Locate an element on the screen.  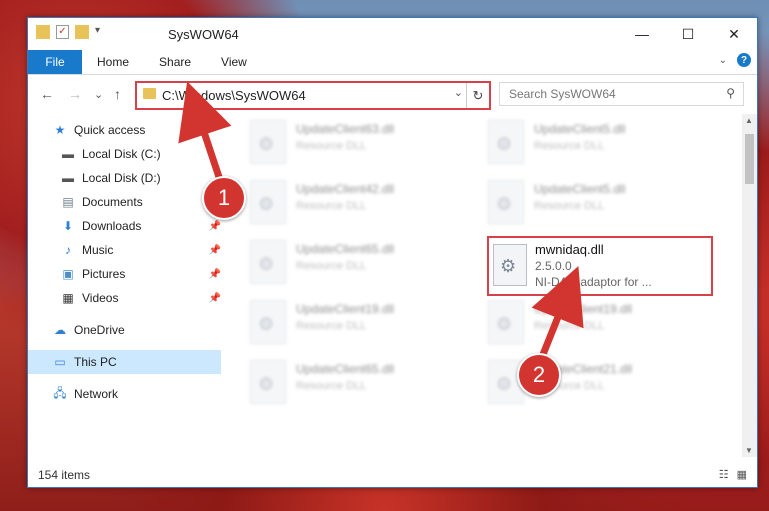
step-badge-1: 1 is located at coordinates (224, 198).